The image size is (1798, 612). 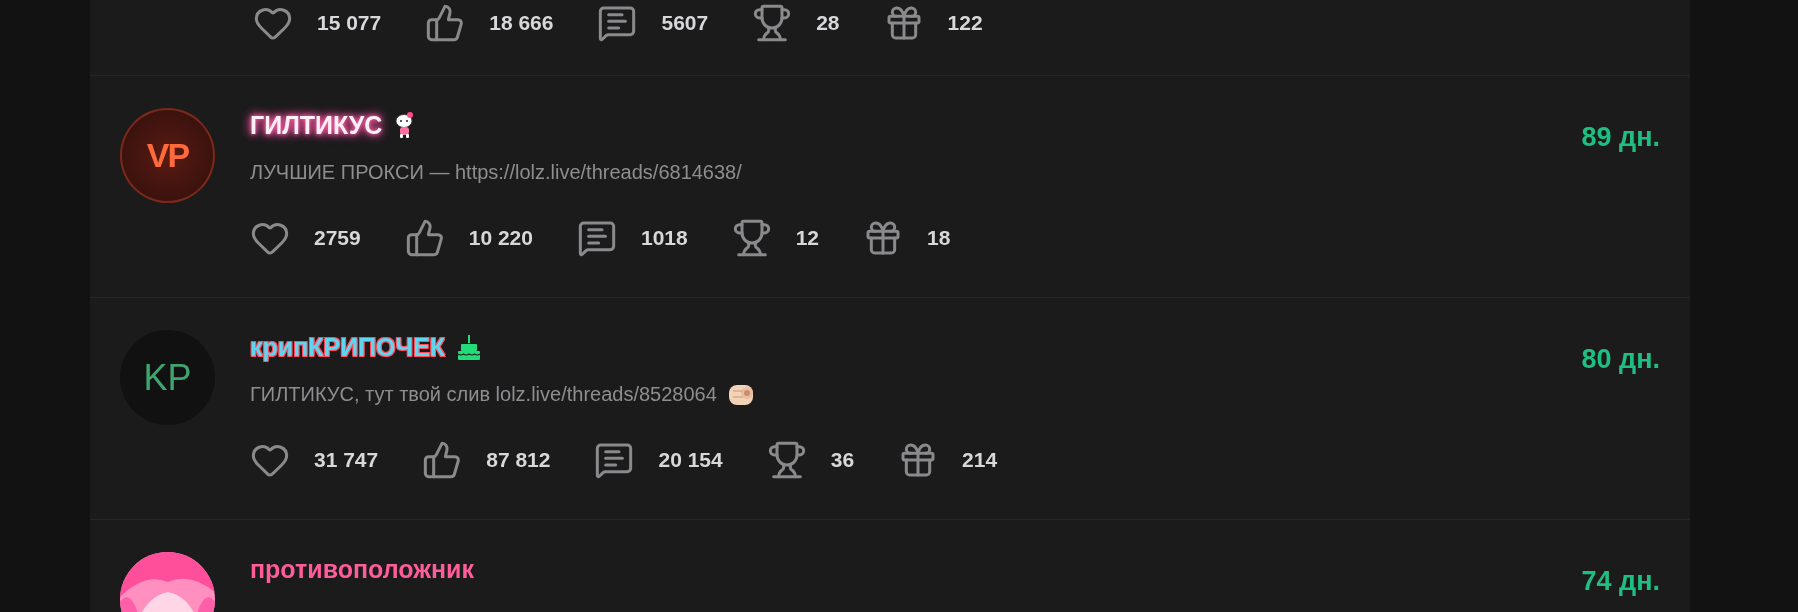 I want to click on days-count: 80 дн., so click(x=1620, y=359).